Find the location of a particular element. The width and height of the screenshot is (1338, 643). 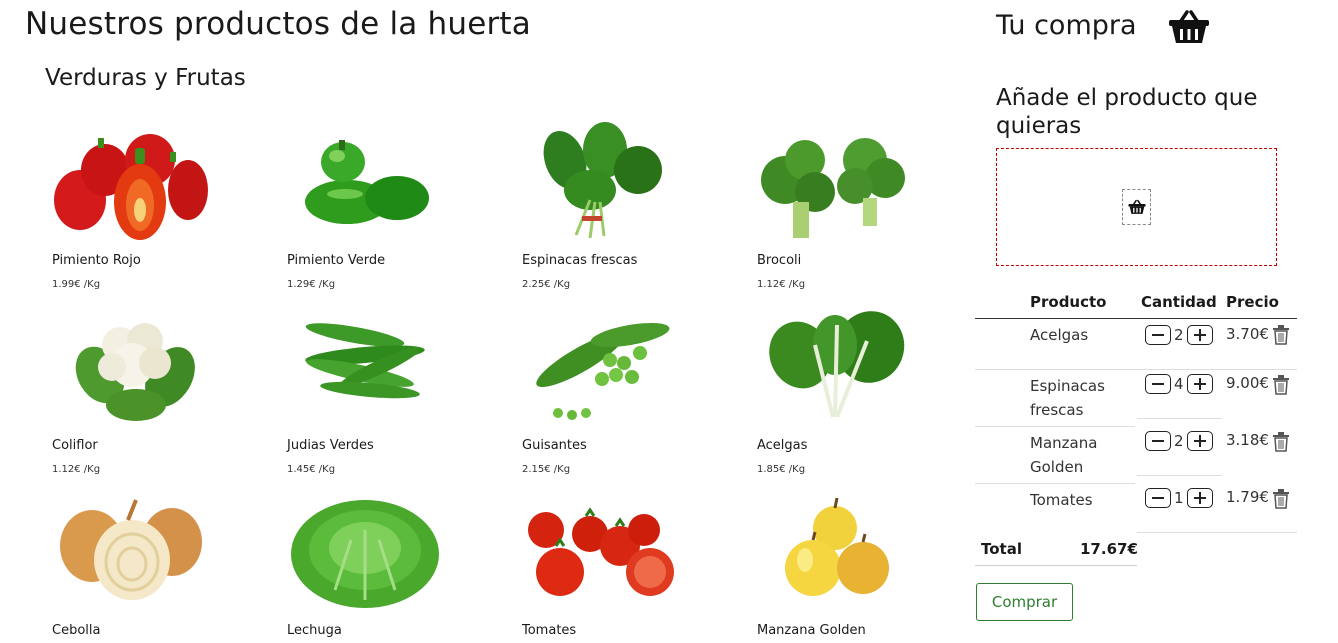

cart-item-name: Acelgas is located at coordinates (1059, 335).